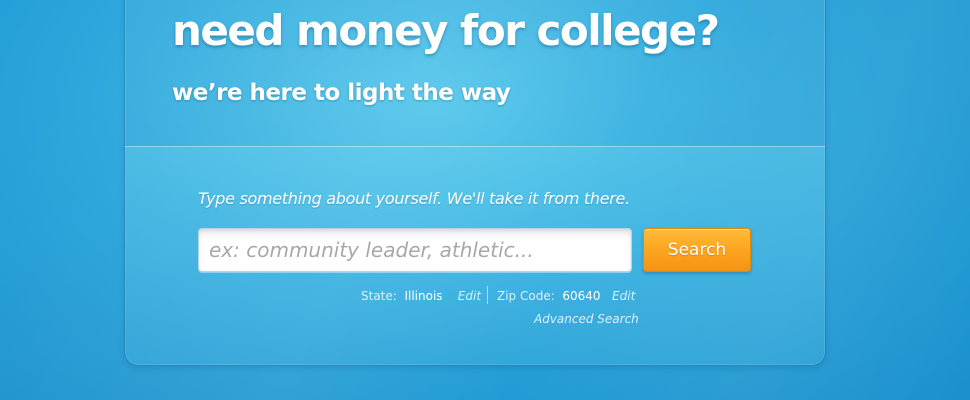  I want to click on state-label: State:, so click(379, 296).